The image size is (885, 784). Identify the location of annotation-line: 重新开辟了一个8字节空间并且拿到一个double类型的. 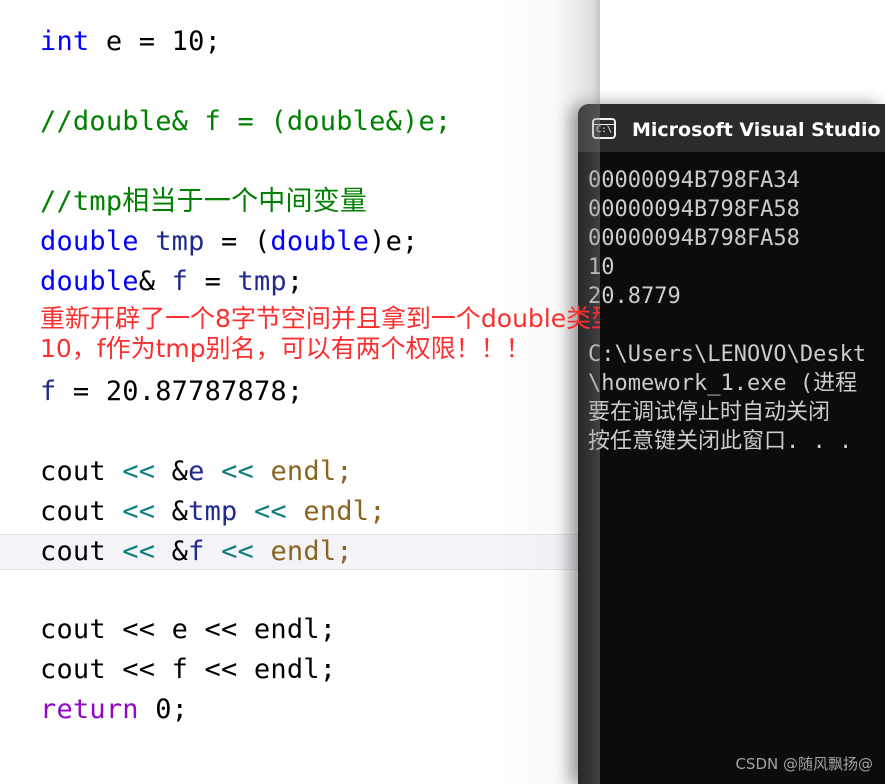
(320, 318).